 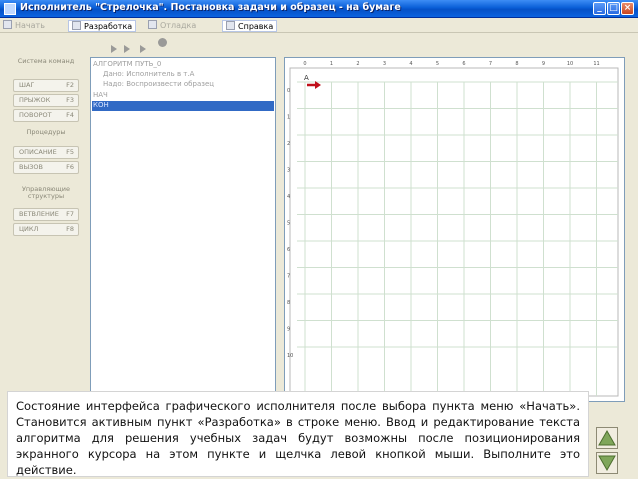 What do you see at coordinates (288, 277) in the screenshot?
I see `grid-row-label: 7` at bounding box center [288, 277].